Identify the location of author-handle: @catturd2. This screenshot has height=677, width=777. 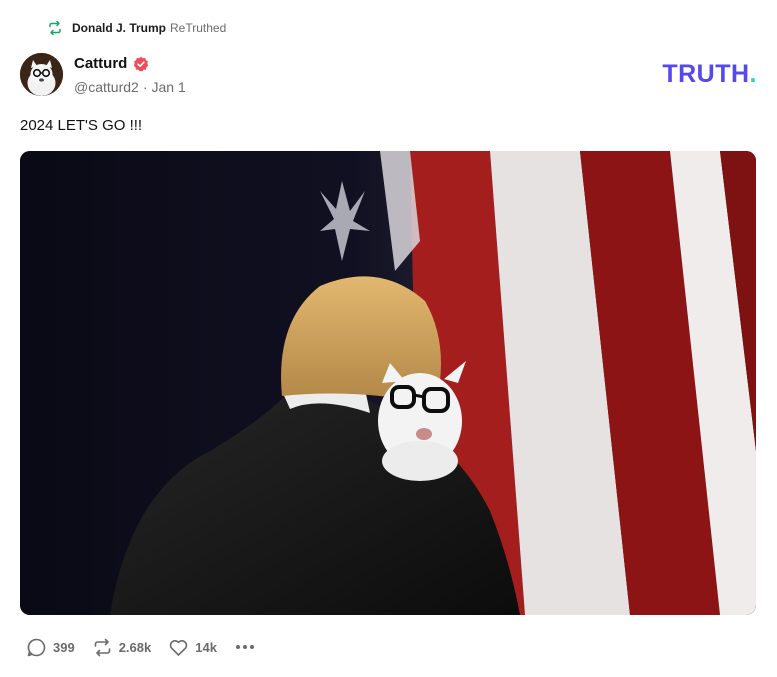
(106, 87).